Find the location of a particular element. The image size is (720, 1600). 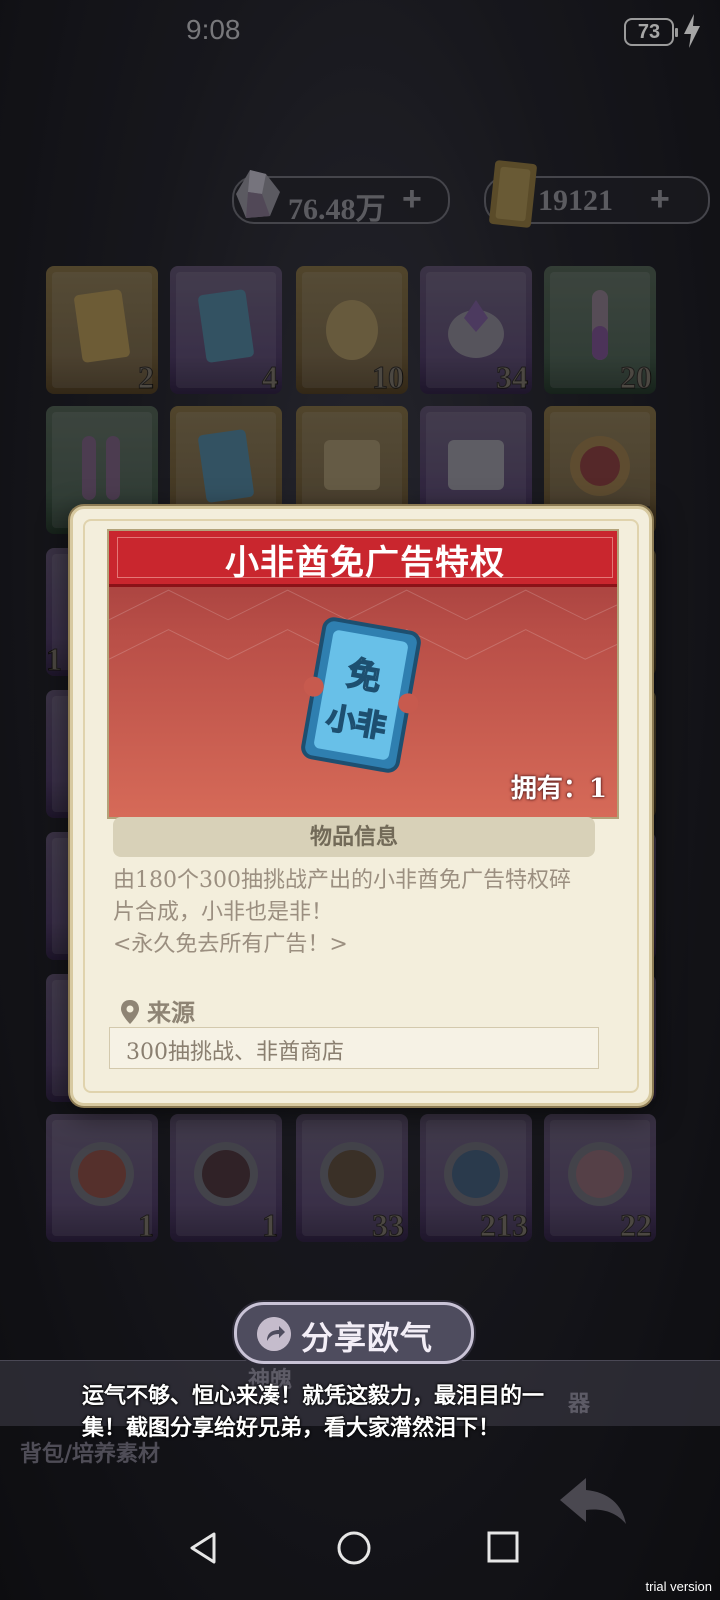

share-arrow-icon is located at coordinates (274, 1334).